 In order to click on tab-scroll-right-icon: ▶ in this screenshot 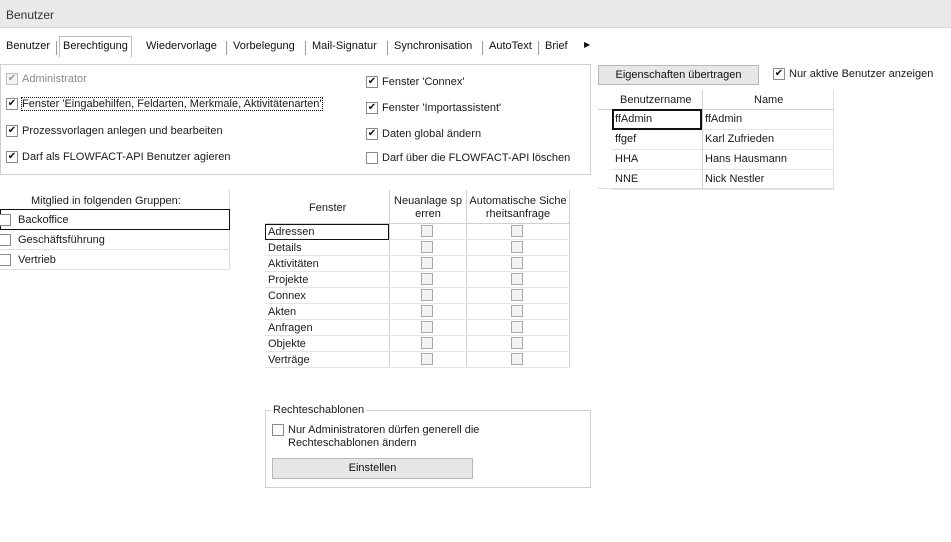, I will do `click(587, 44)`.